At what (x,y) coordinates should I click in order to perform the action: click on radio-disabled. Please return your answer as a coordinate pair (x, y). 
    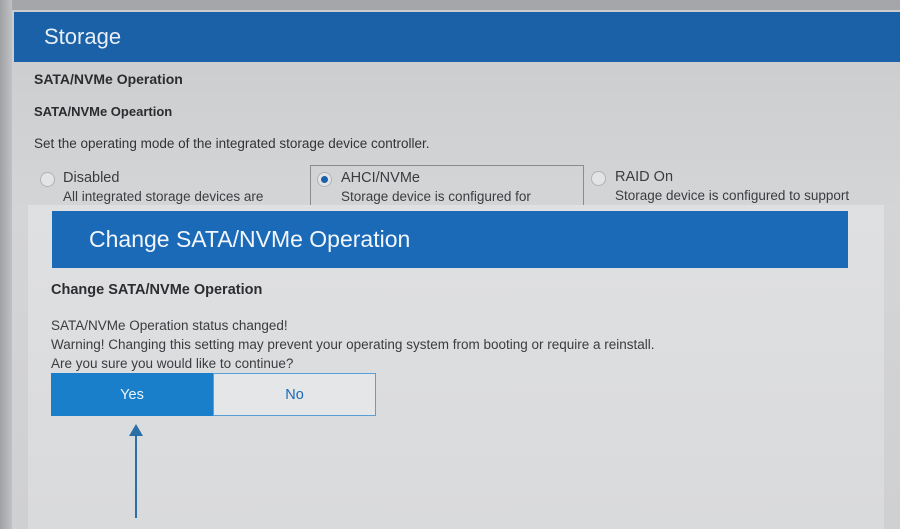
    Looking at the image, I should click on (47, 179).